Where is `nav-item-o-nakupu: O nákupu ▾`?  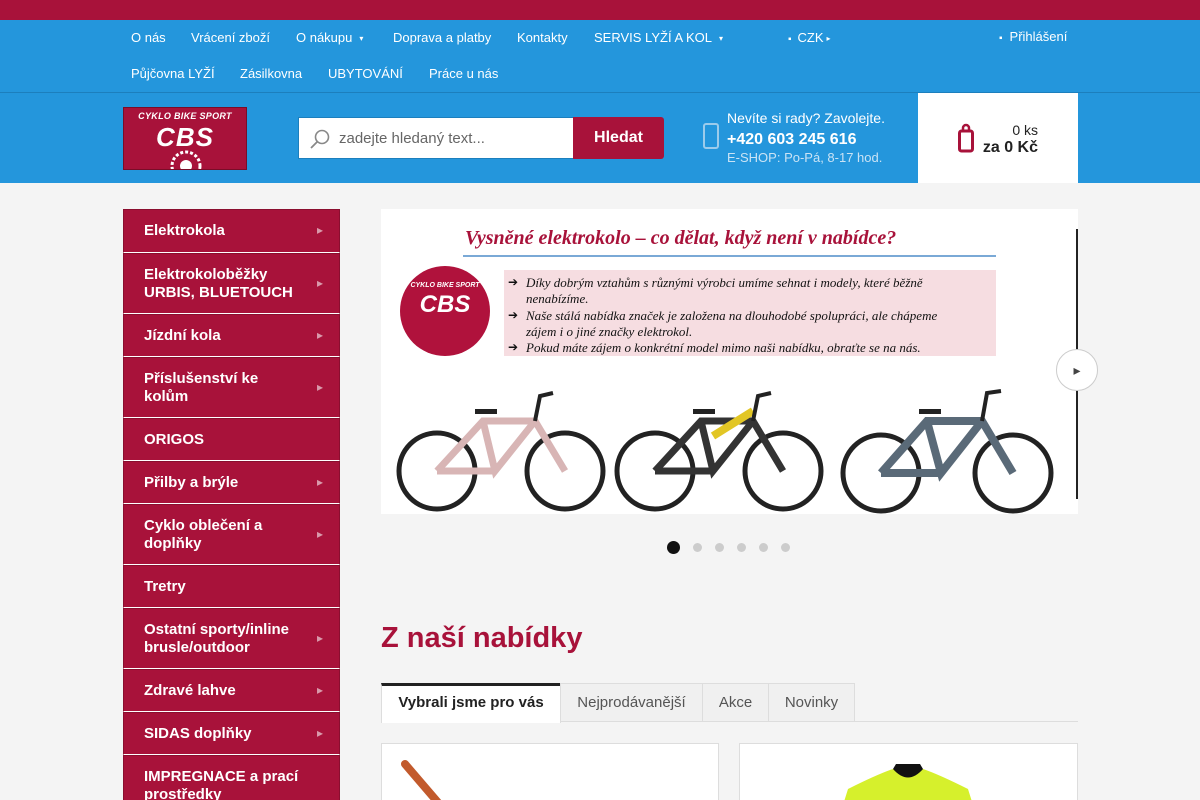
nav-item-o-nakupu: O nákupu ▾ is located at coordinates (329, 37).